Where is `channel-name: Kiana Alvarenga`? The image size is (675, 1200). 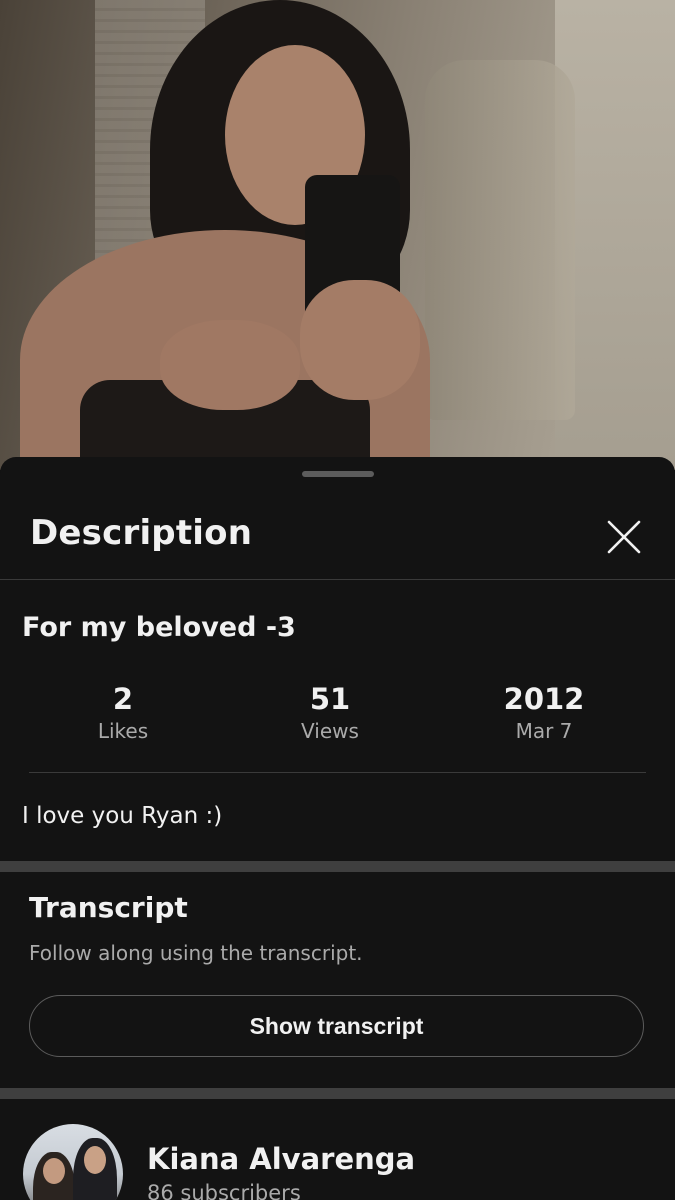 channel-name: Kiana Alvarenga is located at coordinates (281, 1159).